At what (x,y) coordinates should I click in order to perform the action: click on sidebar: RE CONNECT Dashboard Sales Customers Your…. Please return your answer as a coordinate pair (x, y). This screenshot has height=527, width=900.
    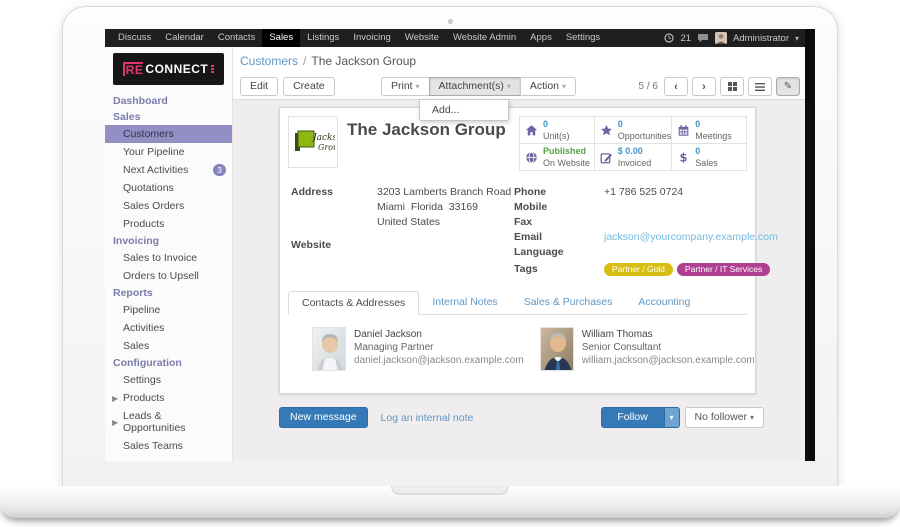
    Looking at the image, I should click on (169, 254).